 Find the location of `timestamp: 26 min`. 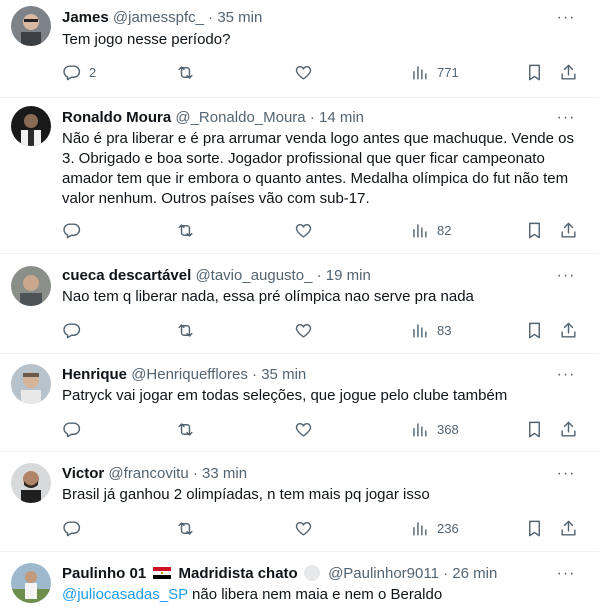

timestamp: 26 min is located at coordinates (474, 573).